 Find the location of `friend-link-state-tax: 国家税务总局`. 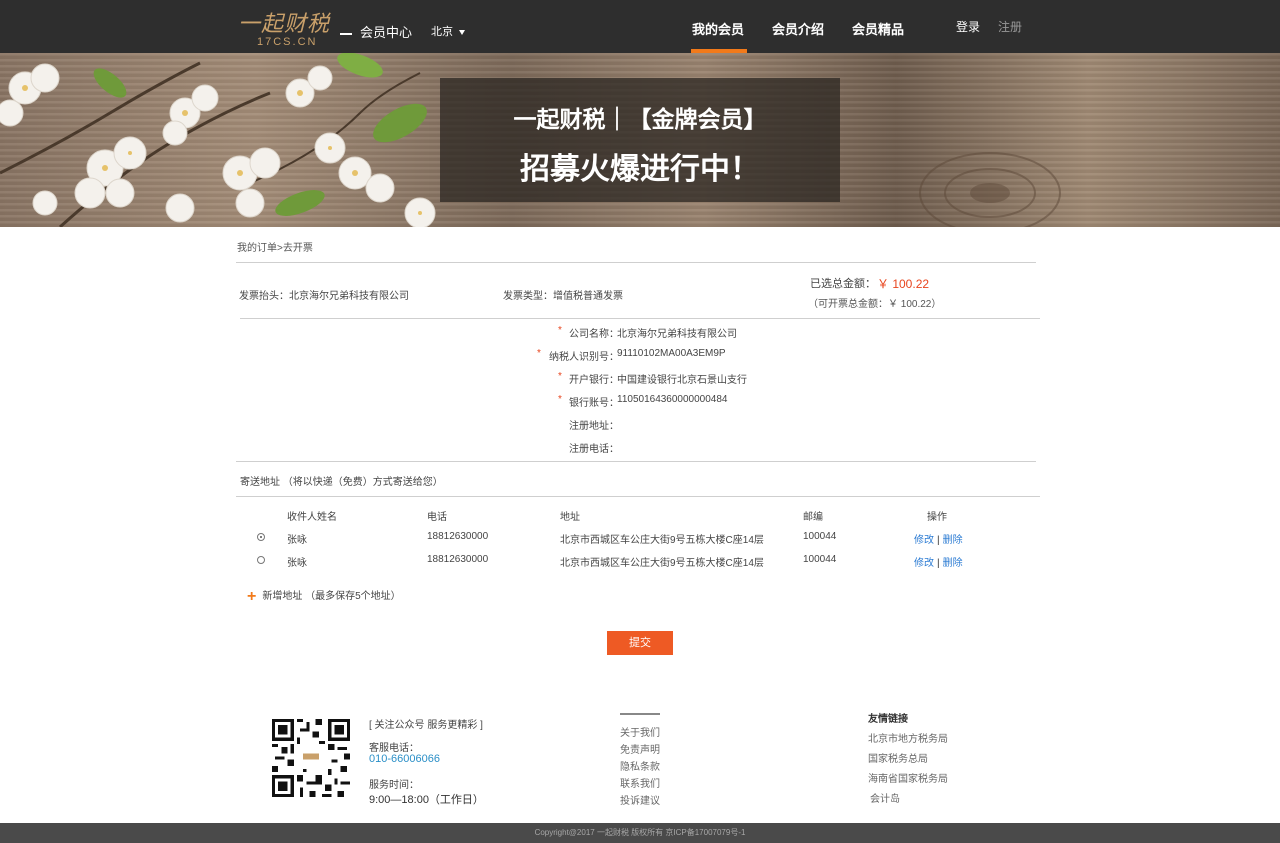

friend-link-state-tax: 国家税务总局 is located at coordinates (898, 757).